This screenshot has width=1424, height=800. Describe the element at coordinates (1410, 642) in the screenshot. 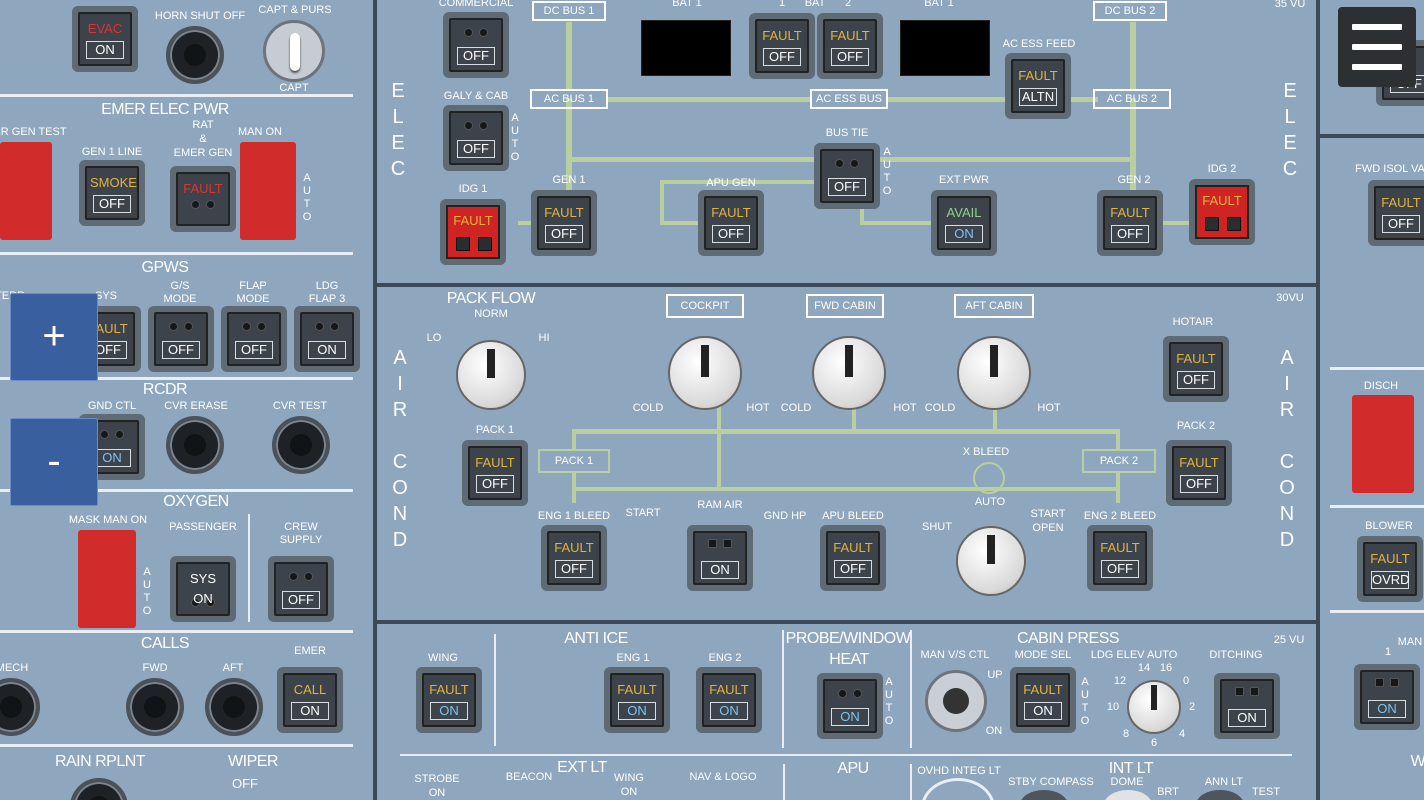

I see `man-label: MAN` at that location.